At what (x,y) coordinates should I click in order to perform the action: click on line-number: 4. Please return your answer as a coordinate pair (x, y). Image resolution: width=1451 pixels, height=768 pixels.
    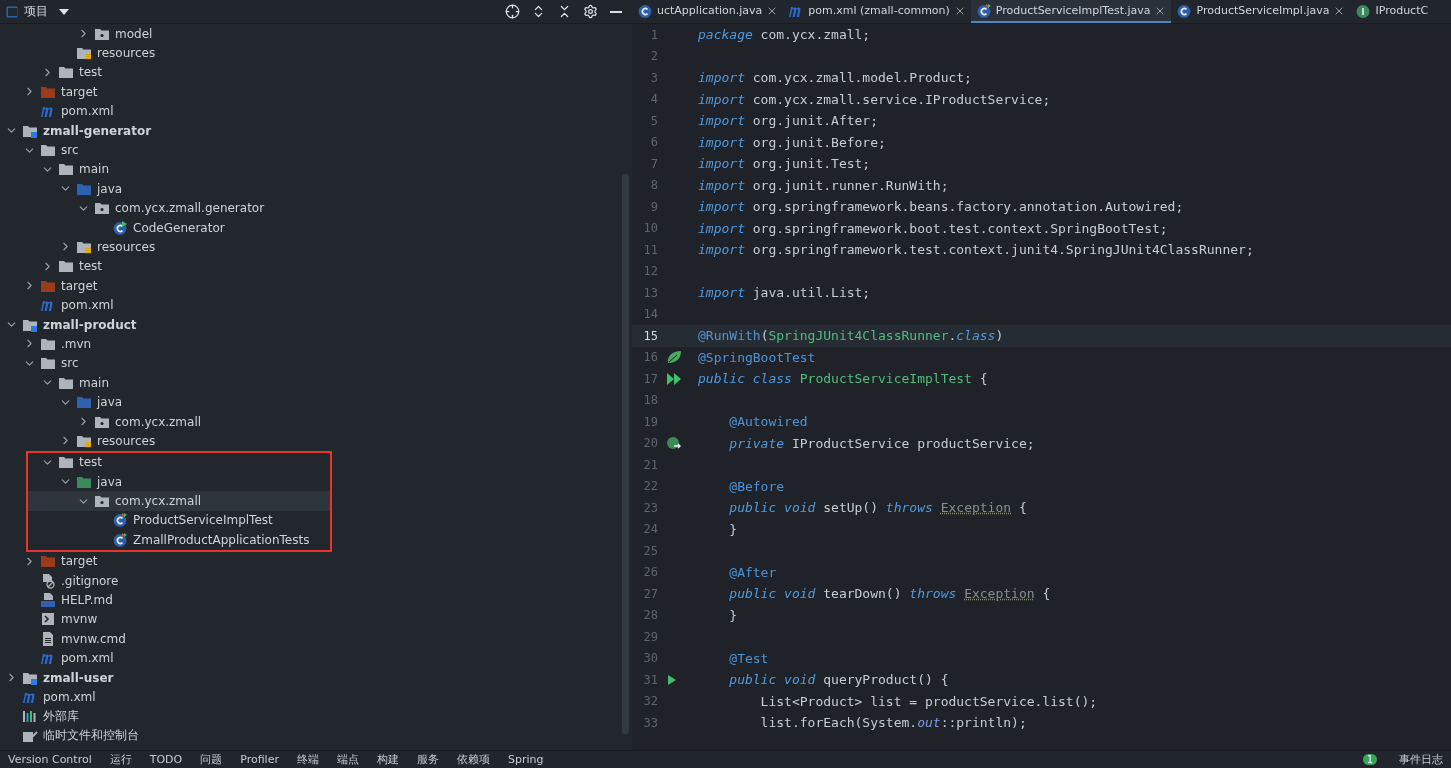
    Looking at the image, I should click on (653, 99).